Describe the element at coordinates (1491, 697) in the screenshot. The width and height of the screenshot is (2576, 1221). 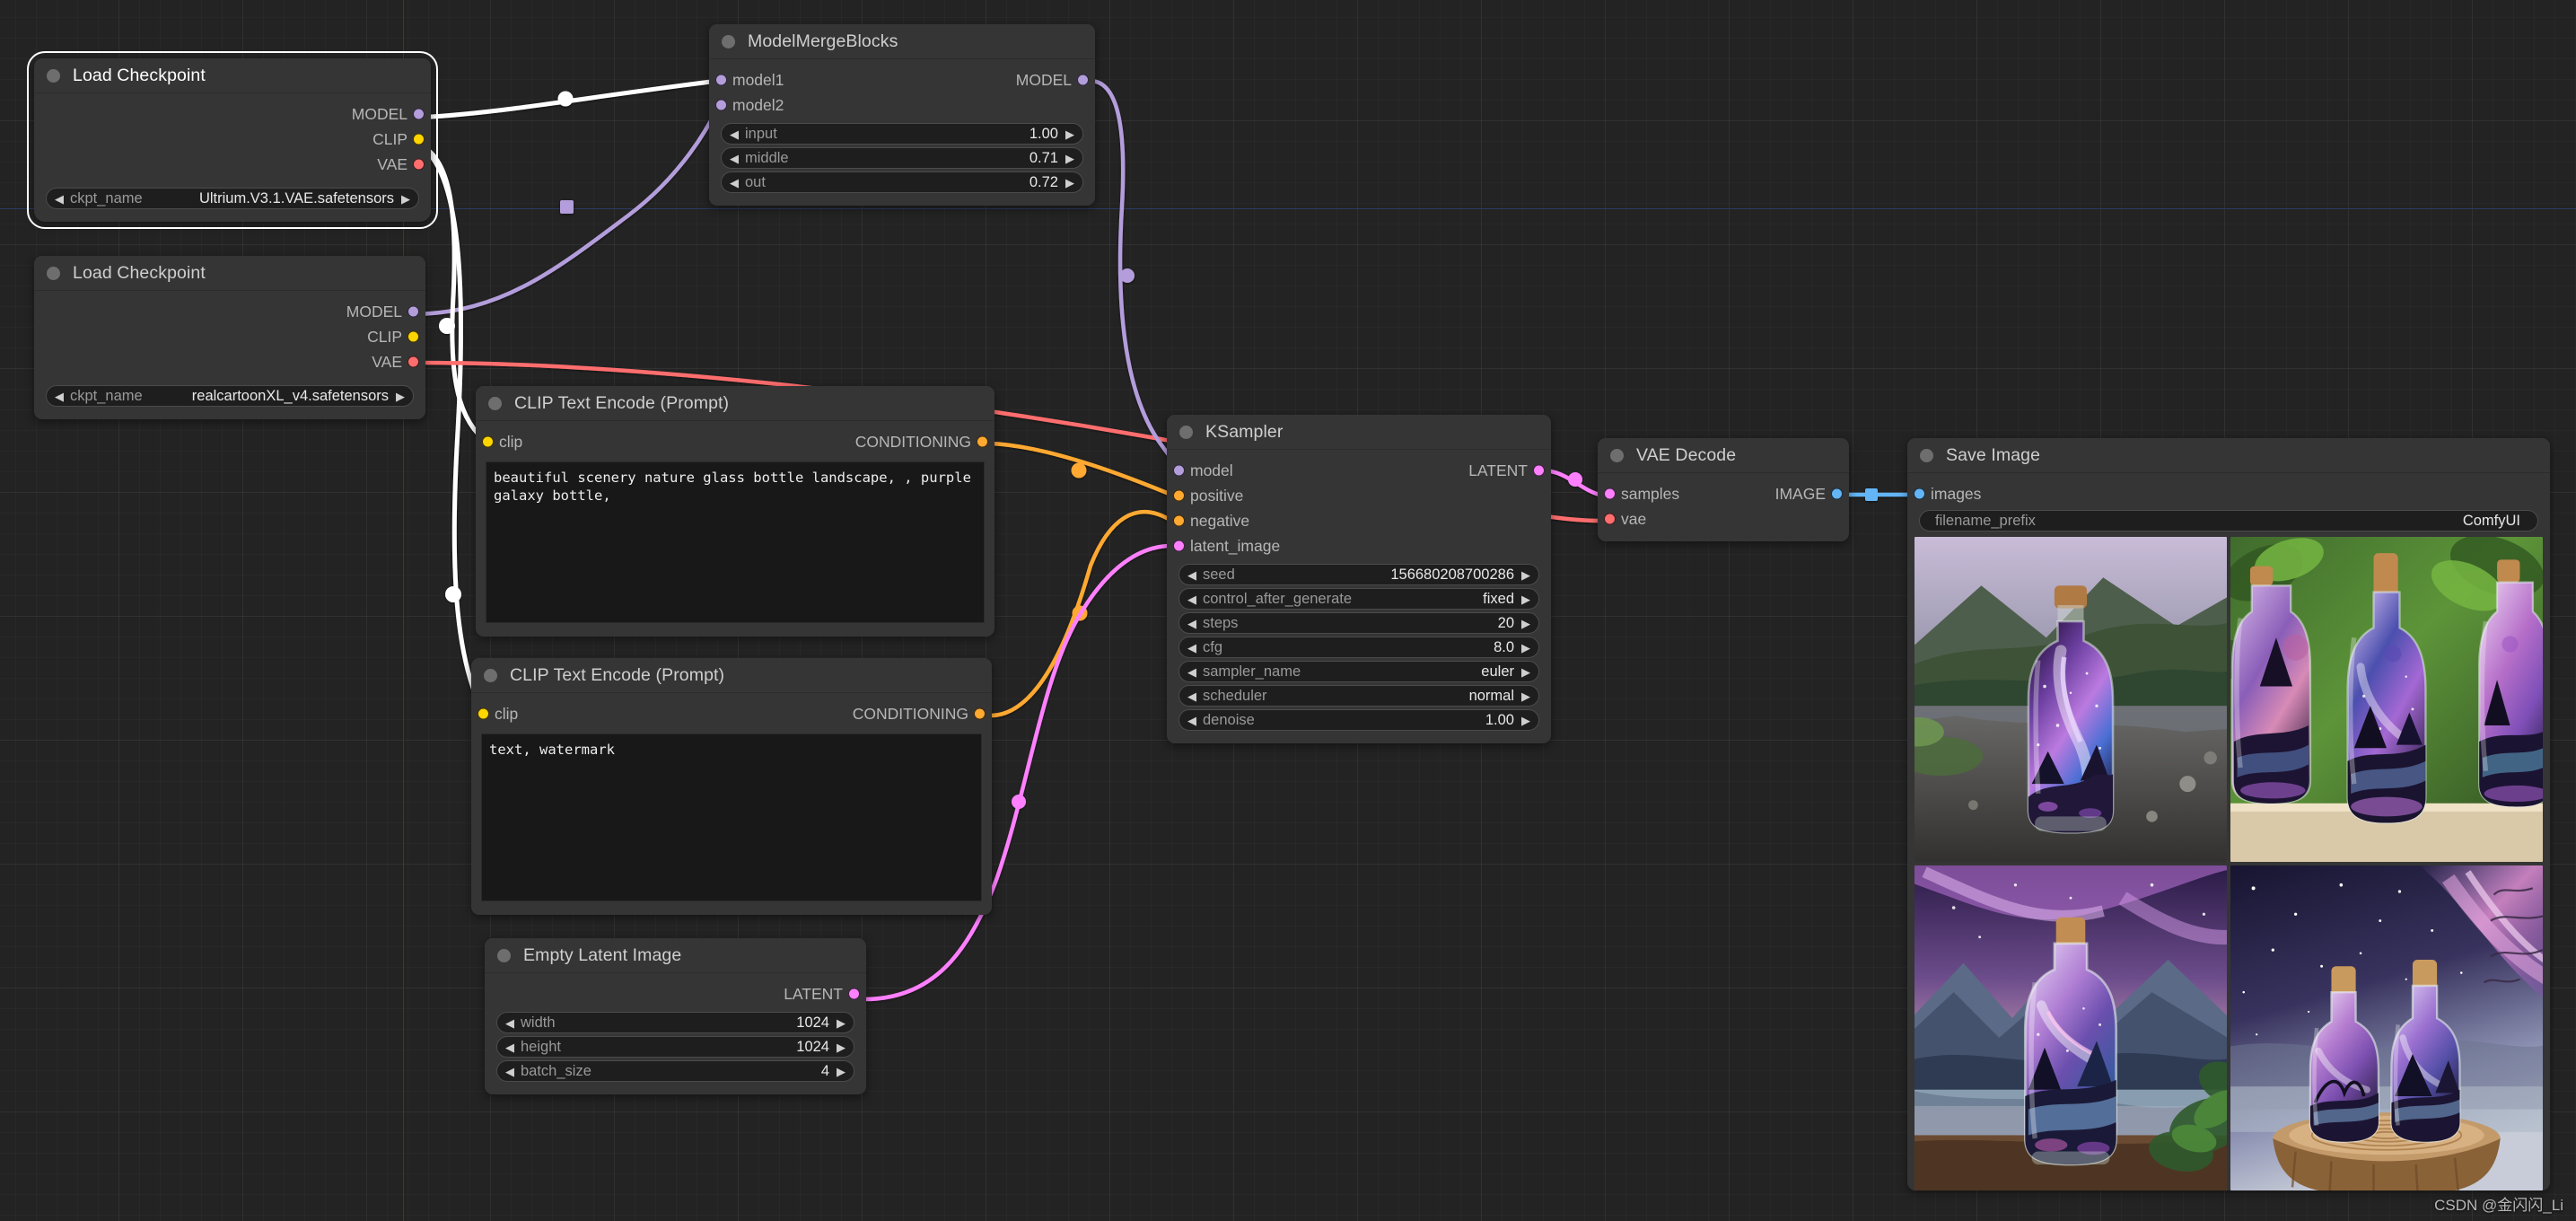
I see `widget-value: normal` at that location.